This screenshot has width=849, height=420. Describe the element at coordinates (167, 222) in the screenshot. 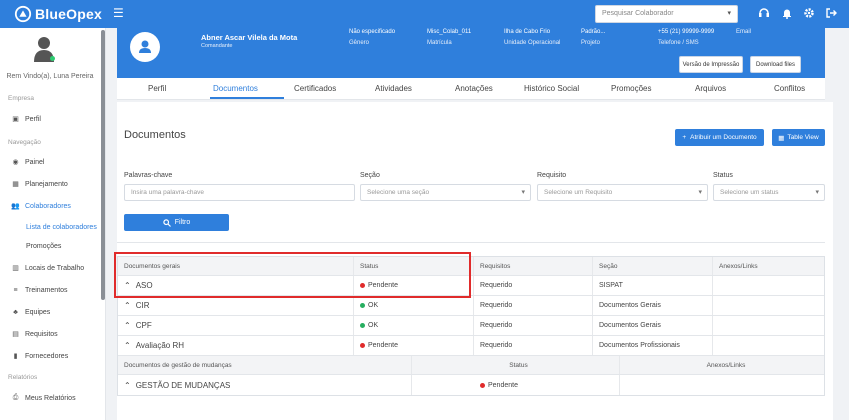

I see `search-icon` at that location.